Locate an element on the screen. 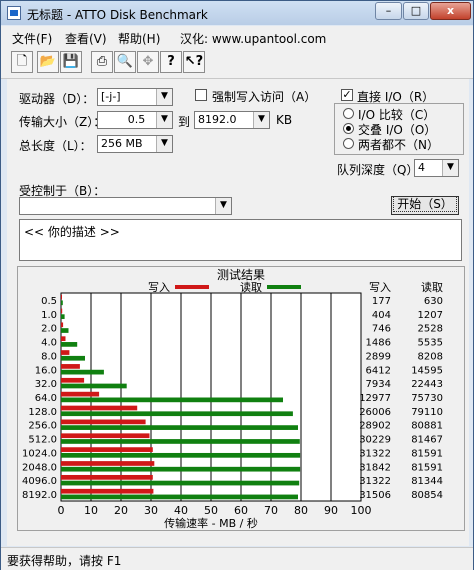 The width and height of the screenshot is (474, 570). transfer-from-select: 0.5 ▼ is located at coordinates (135, 120).